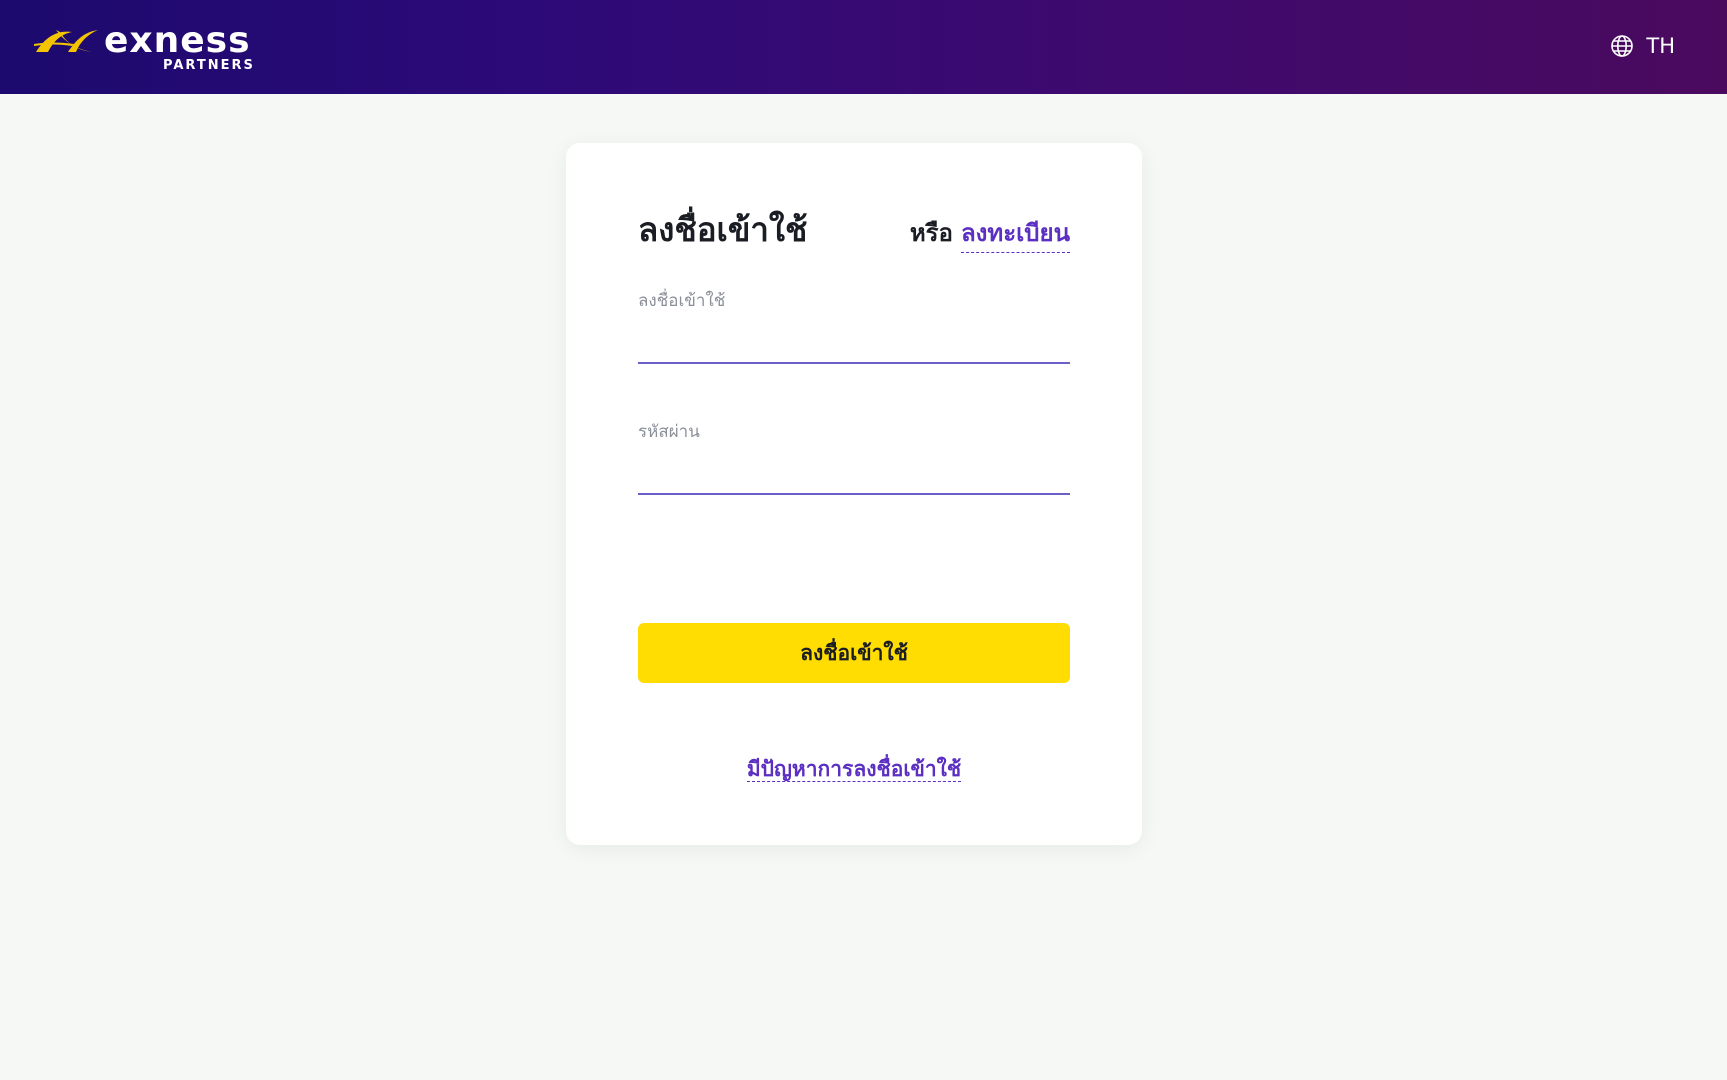 This screenshot has width=1727, height=1080. I want to click on password-field: รหัสผ่าน, so click(854, 456).